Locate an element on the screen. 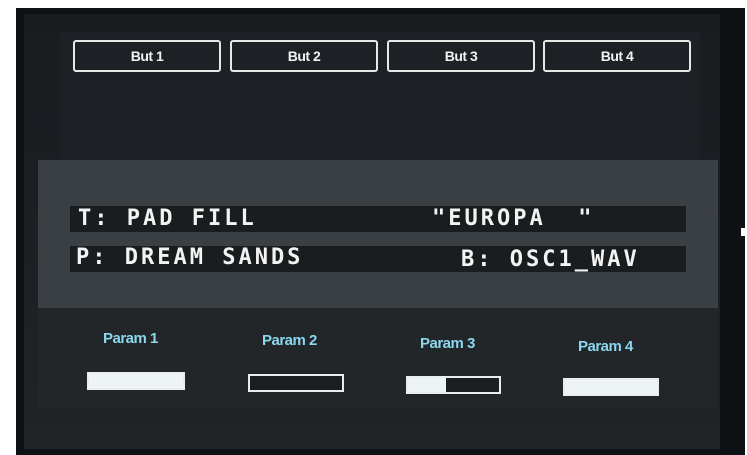 The image size is (747, 455). bank-line: B: OSC1_WAV is located at coordinates (550, 259).